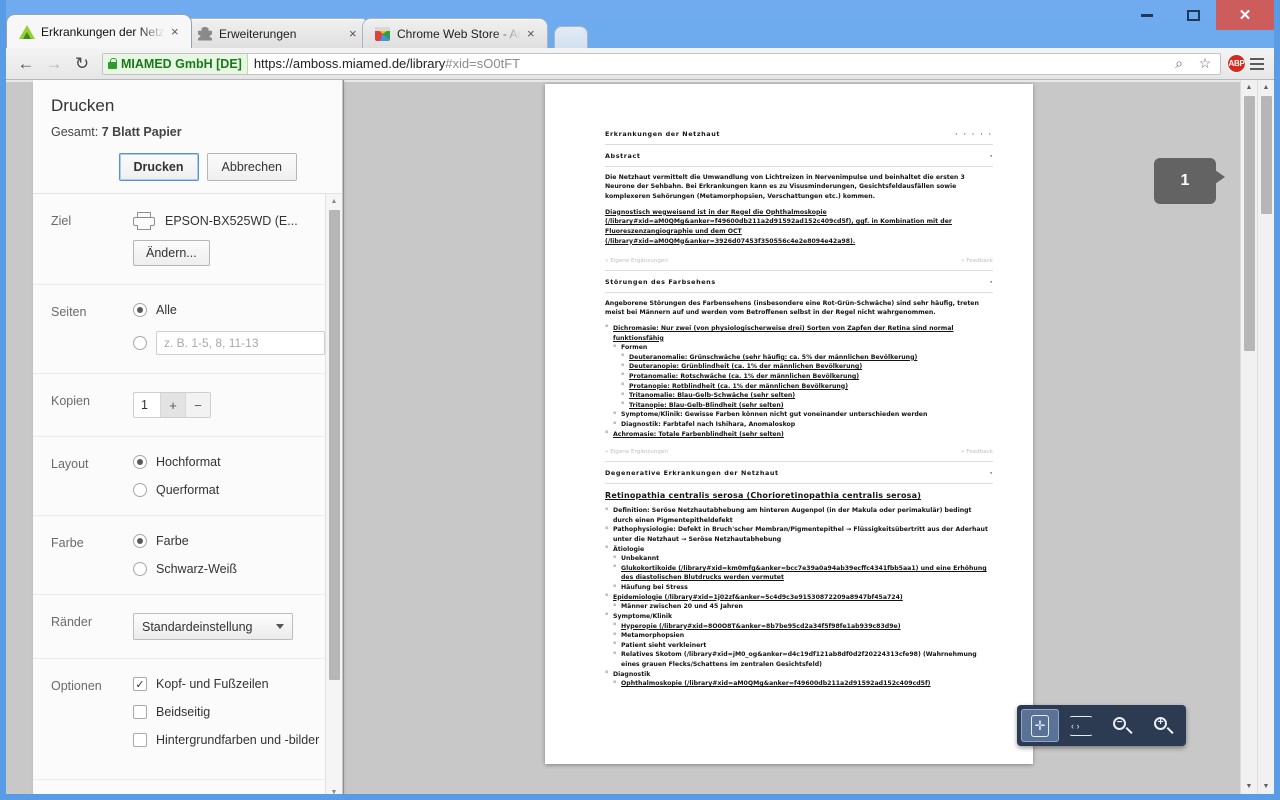 The width and height of the screenshot is (1280, 800). What do you see at coordinates (54, 64) in the screenshot?
I see `forward-button: →` at bounding box center [54, 64].